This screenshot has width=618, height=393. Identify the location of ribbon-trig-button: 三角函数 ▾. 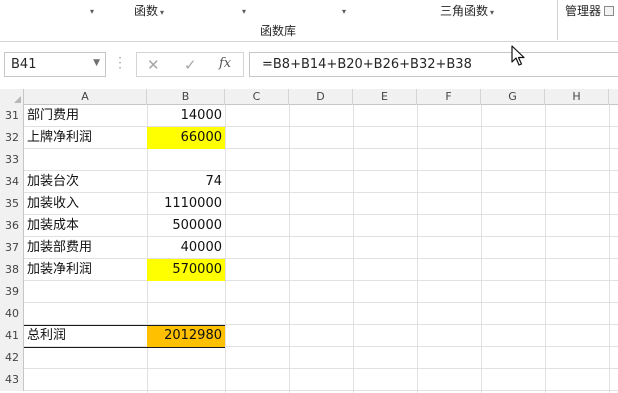
(467, 10).